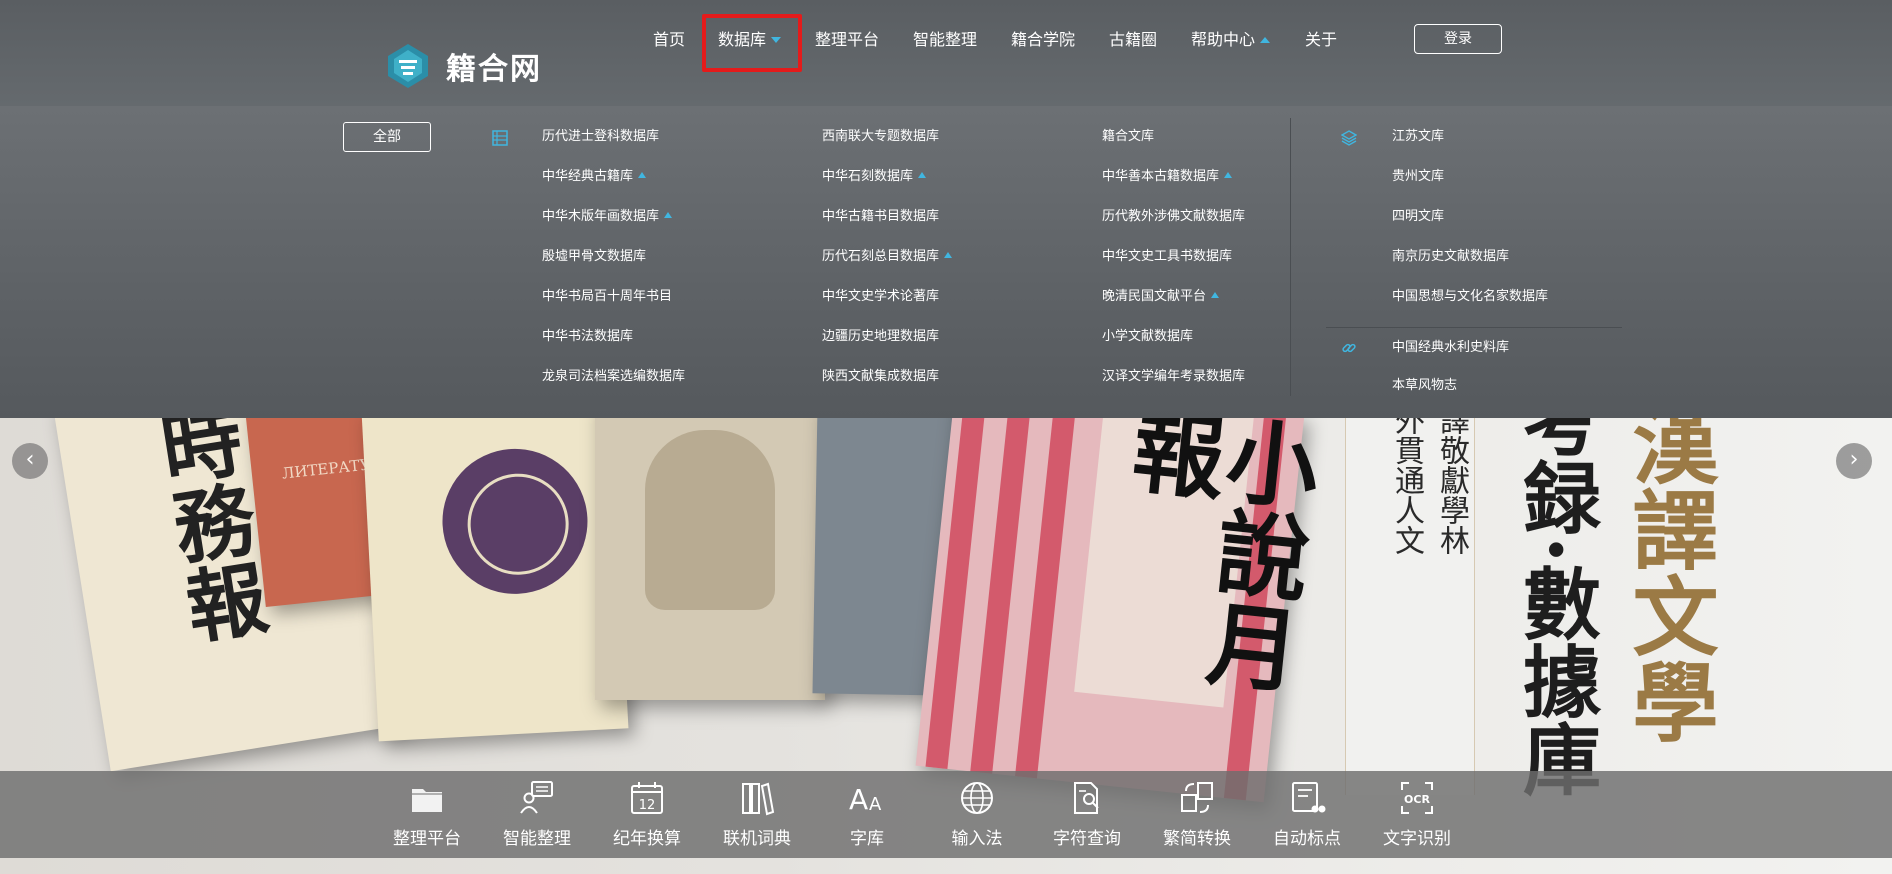  Describe the element at coordinates (1417, 798) in the screenshot. I see `ocr-icon: OCR` at that location.